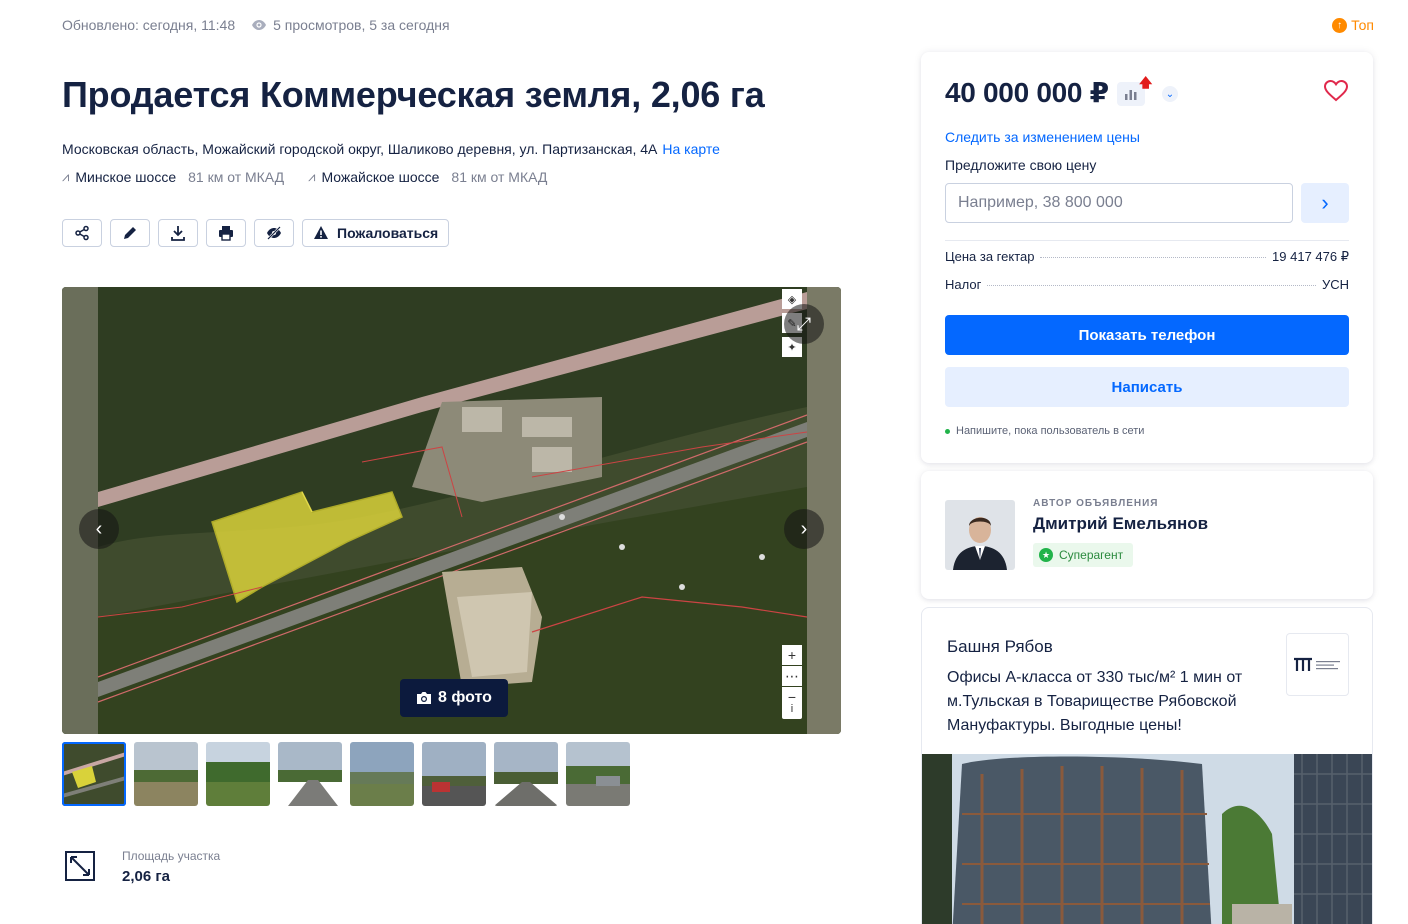 The height and width of the screenshot is (924, 1408). What do you see at coordinates (1131, 95) in the screenshot?
I see `bar-chart-icon` at bounding box center [1131, 95].